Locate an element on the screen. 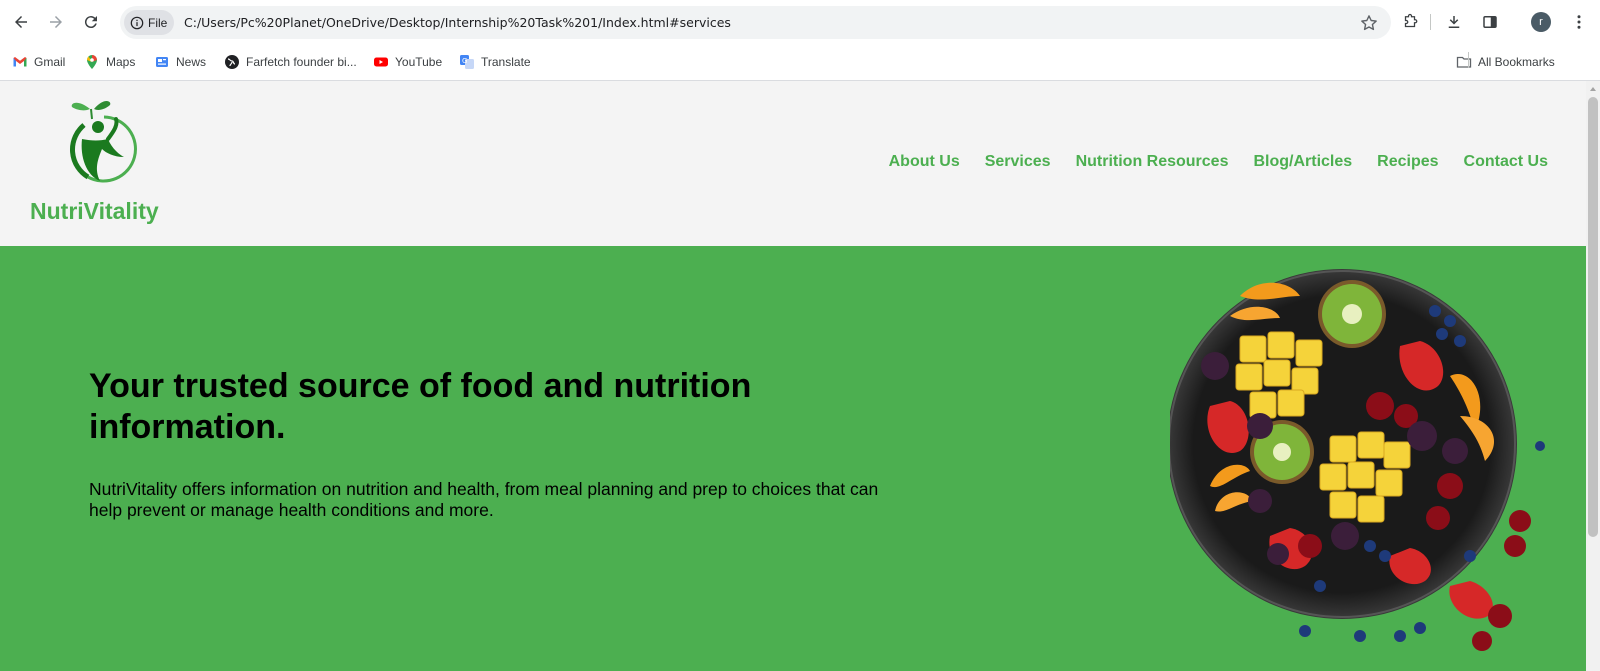 The image size is (1600, 671). scroll-thumb is located at coordinates (1593, 317).